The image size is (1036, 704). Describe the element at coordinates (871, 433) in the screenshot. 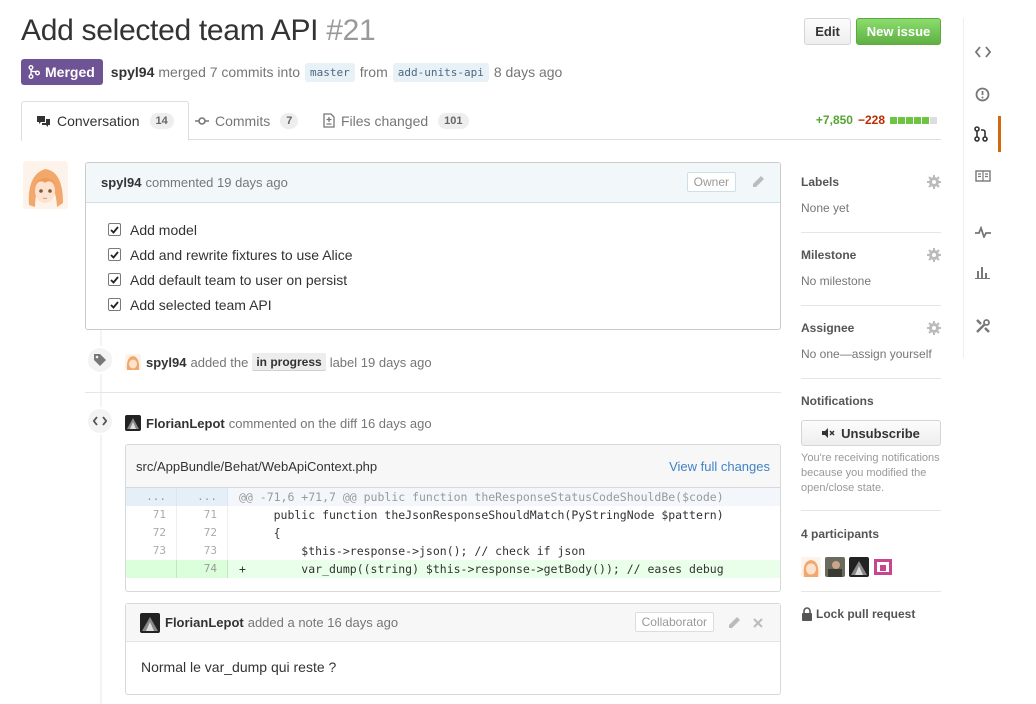

I see `unsubscribe-button: Unsubscribe` at that location.